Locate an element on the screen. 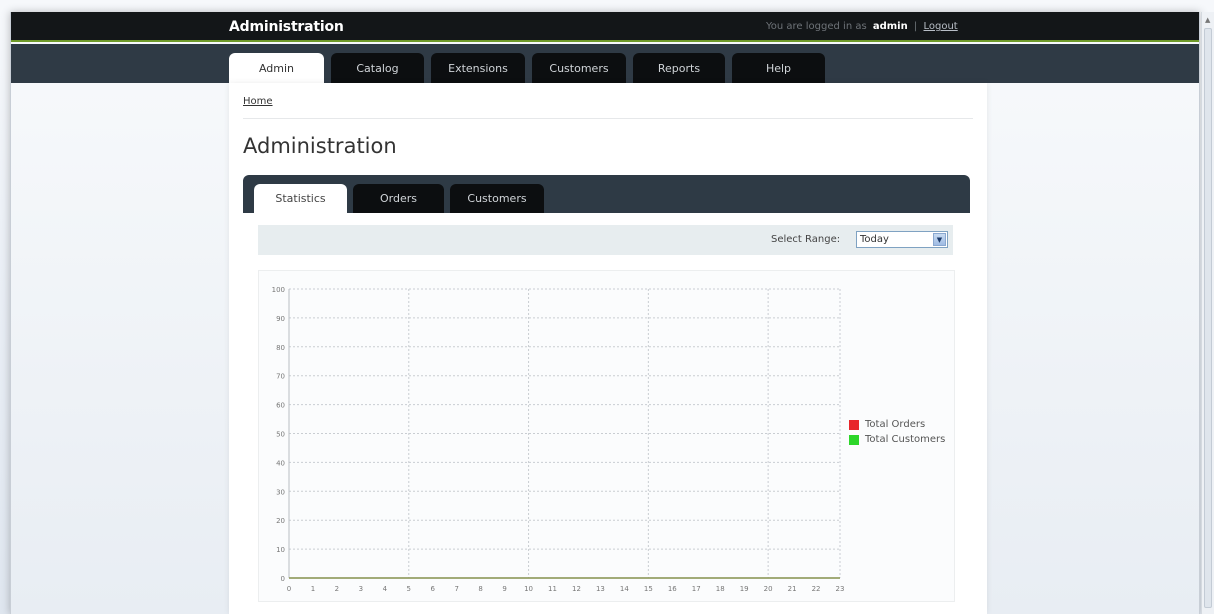 Image resolution: width=1214 pixels, height=614 pixels. x-tick-label: 7 is located at coordinates (456, 589).